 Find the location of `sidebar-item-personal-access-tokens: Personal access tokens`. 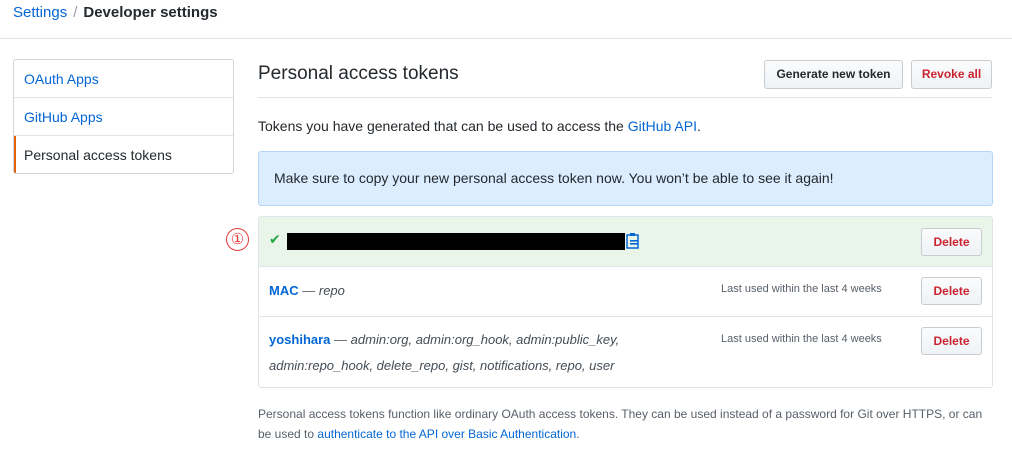

sidebar-item-personal-access-tokens: Personal access tokens is located at coordinates (123, 154).